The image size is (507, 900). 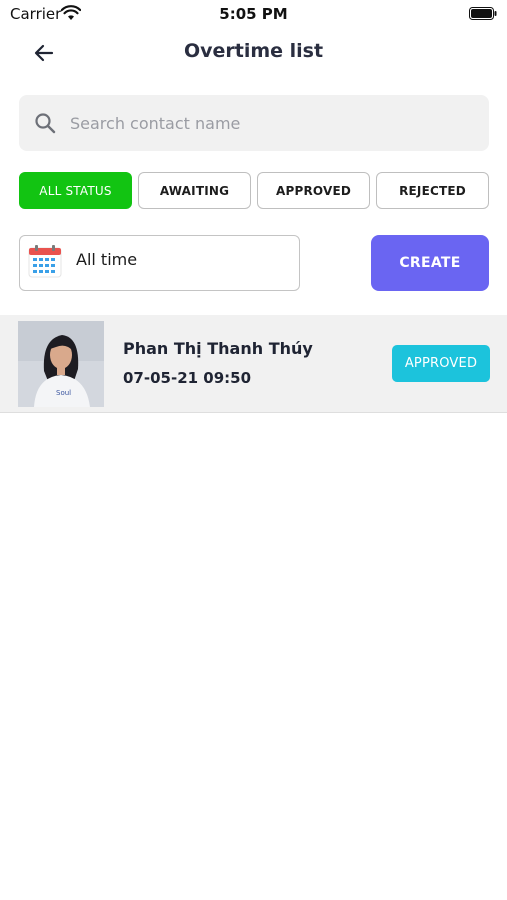 I want to click on status-bar: Carrier 5:05 PM, so click(x=253, y=14).